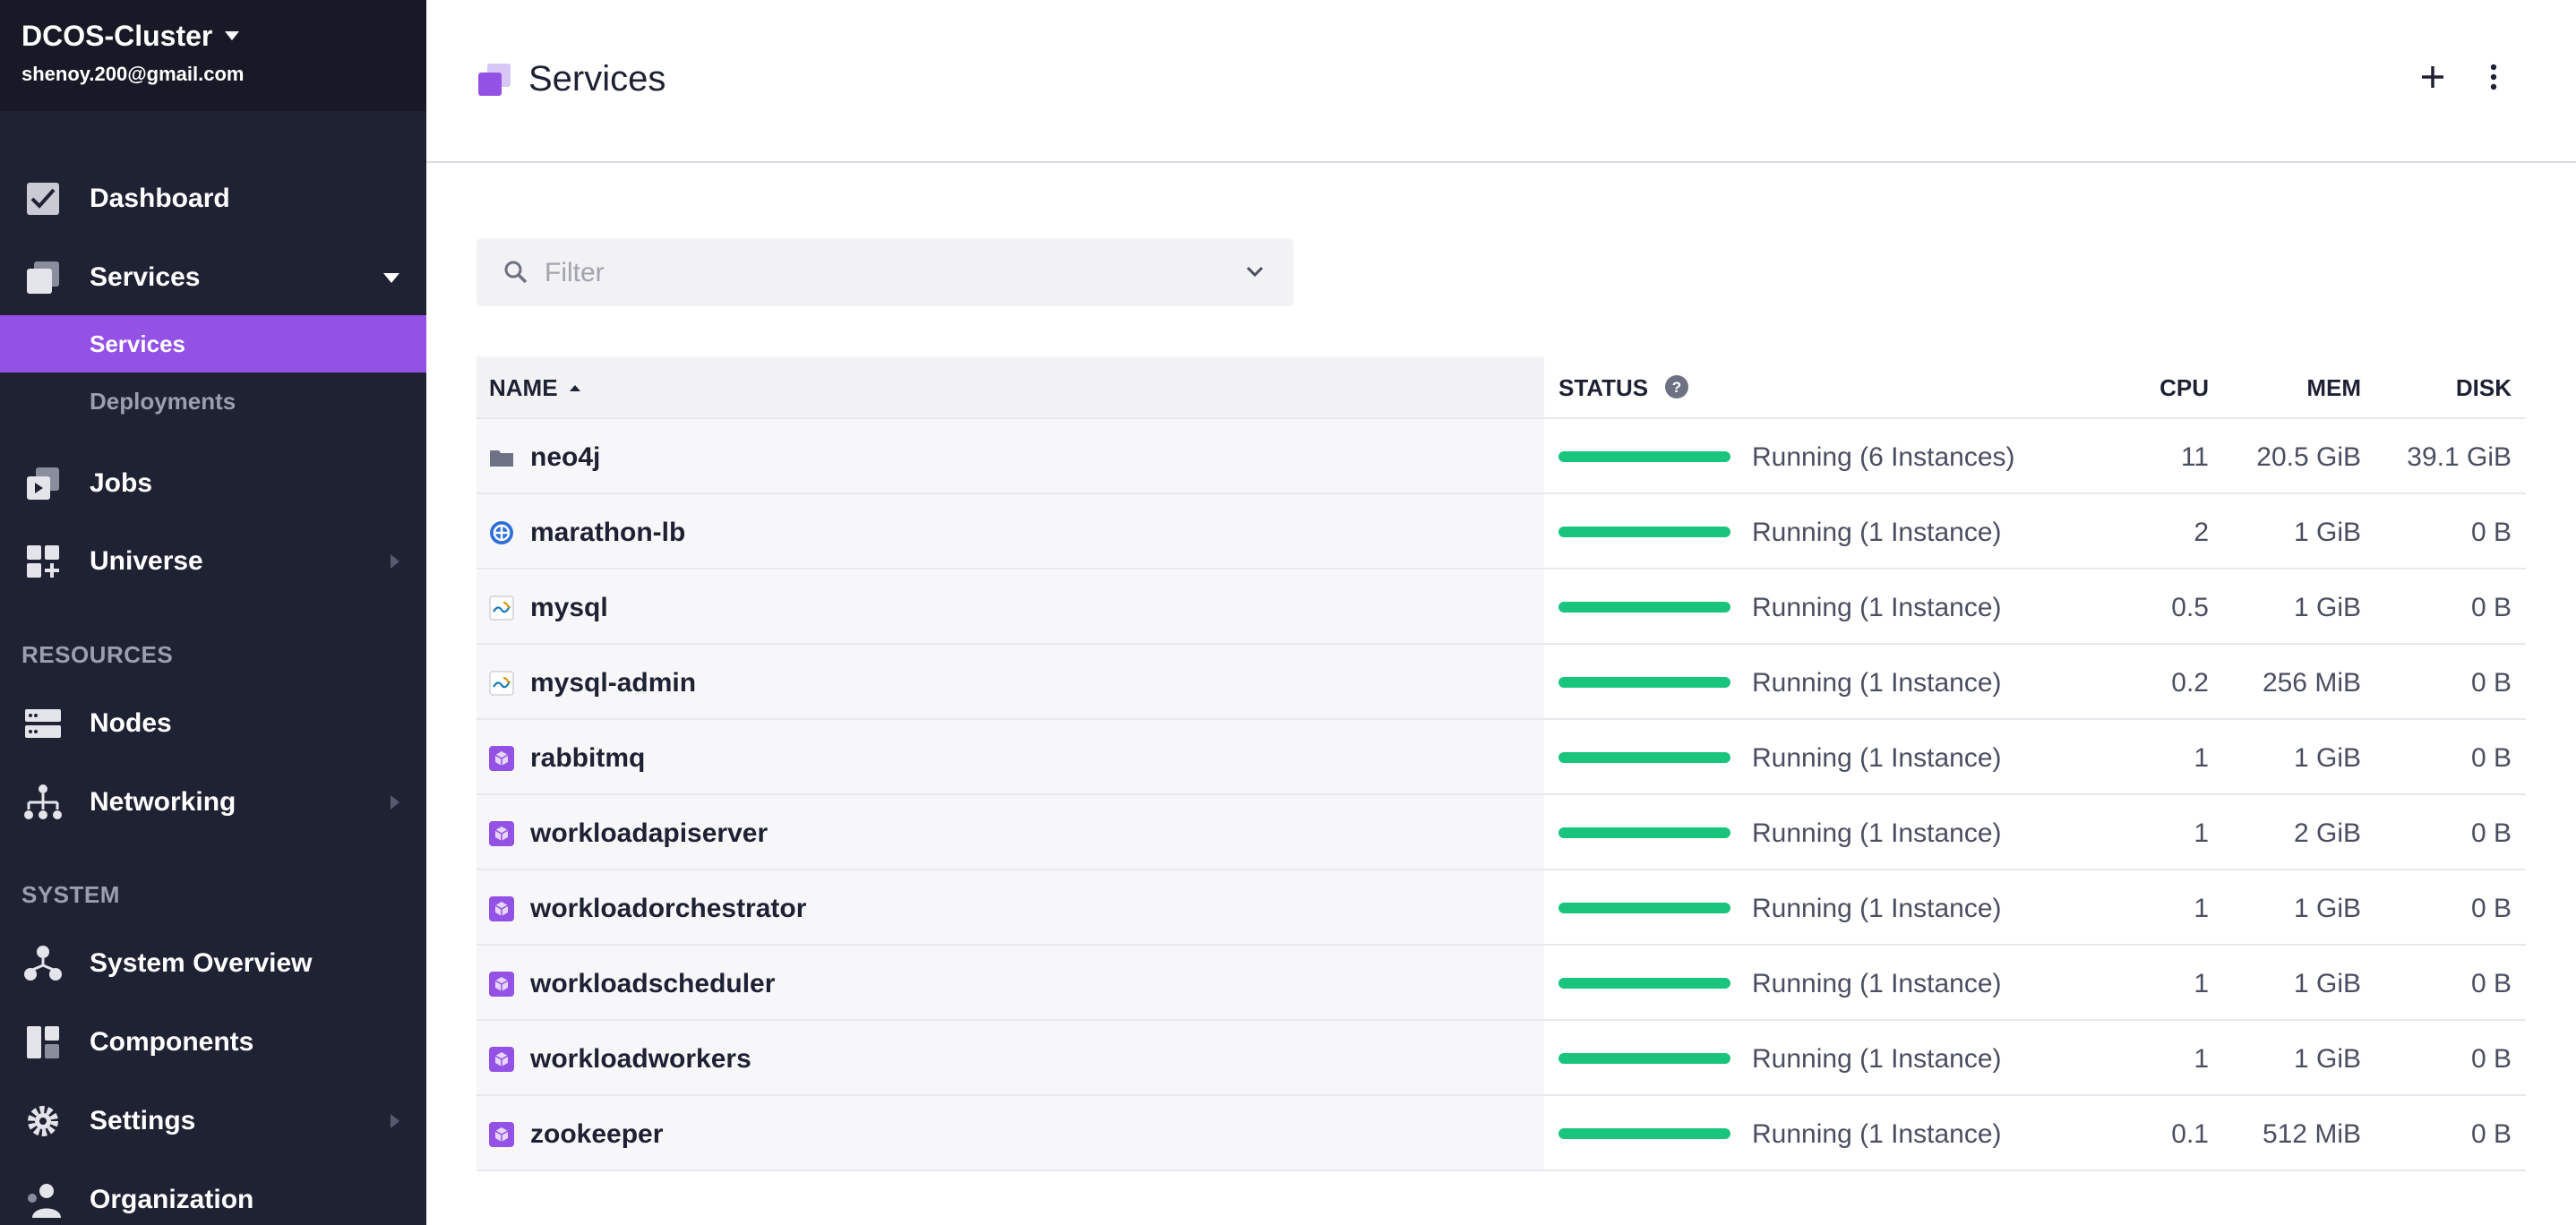 The image size is (2576, 1225). Describe the element at coordinates (640, 1059) in the screenshot. I see `service-name-link: workloadworkers` at that location.